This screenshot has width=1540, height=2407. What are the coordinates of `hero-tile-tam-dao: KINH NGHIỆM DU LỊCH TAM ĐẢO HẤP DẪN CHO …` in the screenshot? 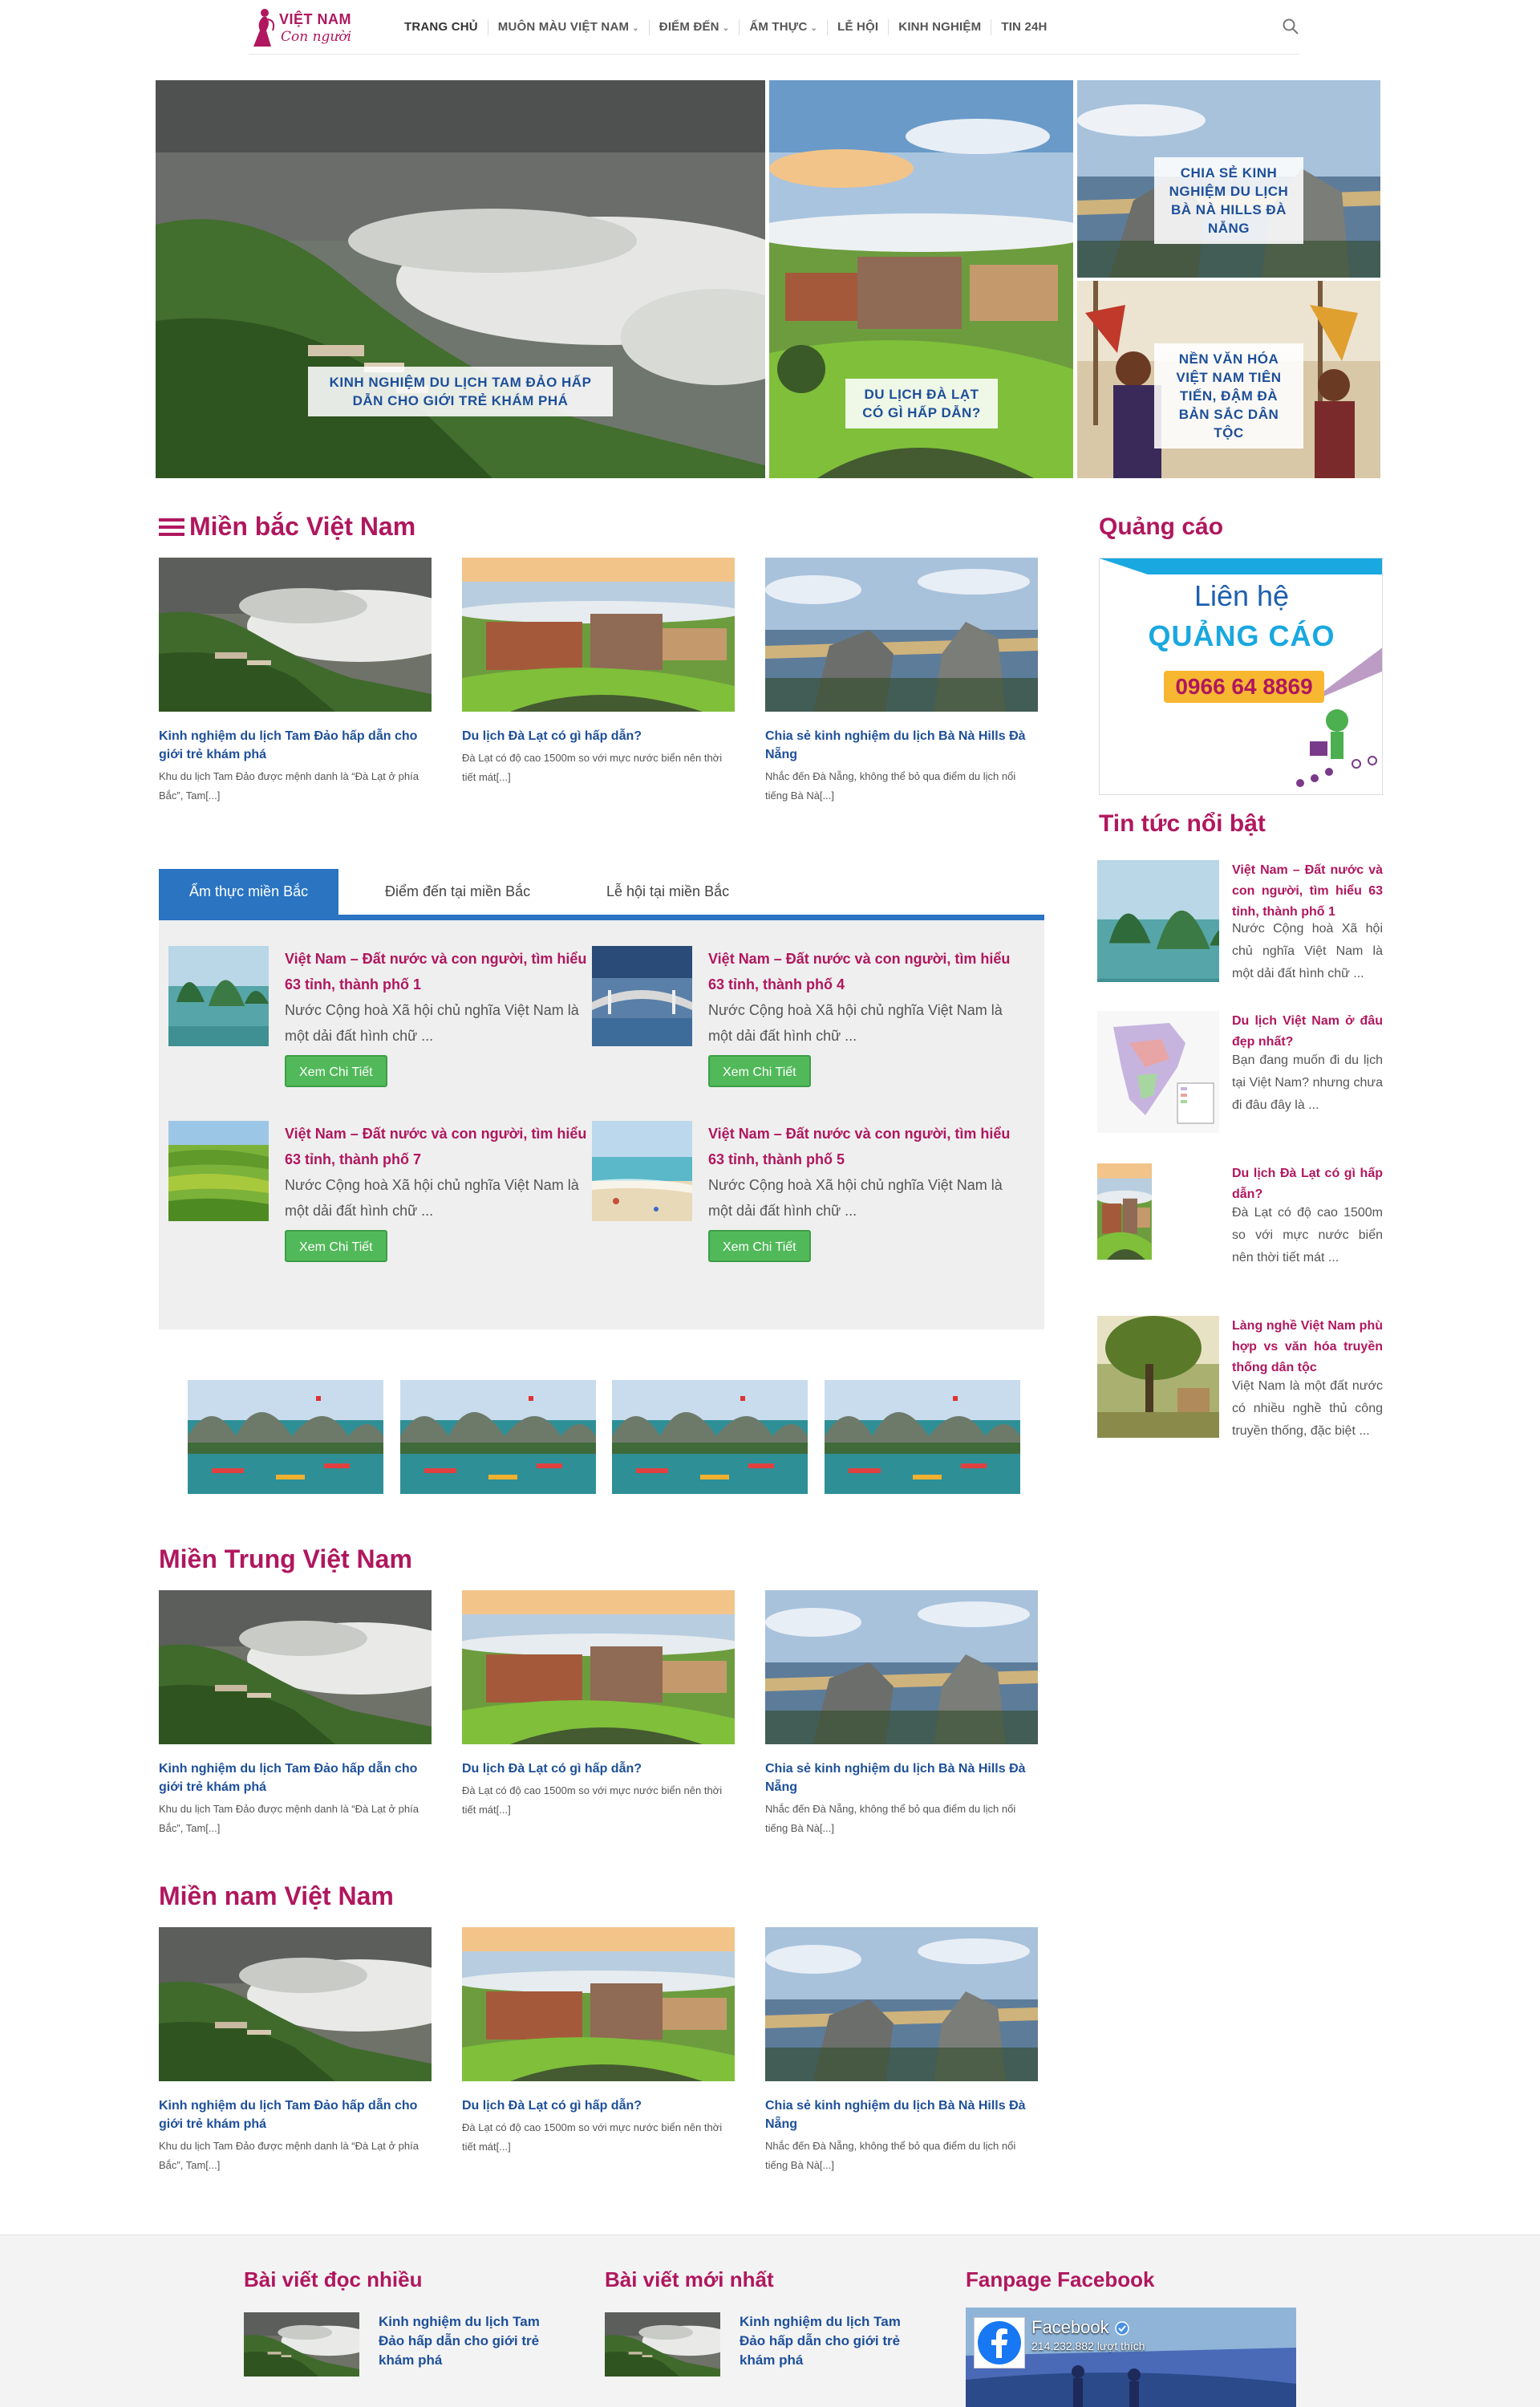 It's located at (461, 279).